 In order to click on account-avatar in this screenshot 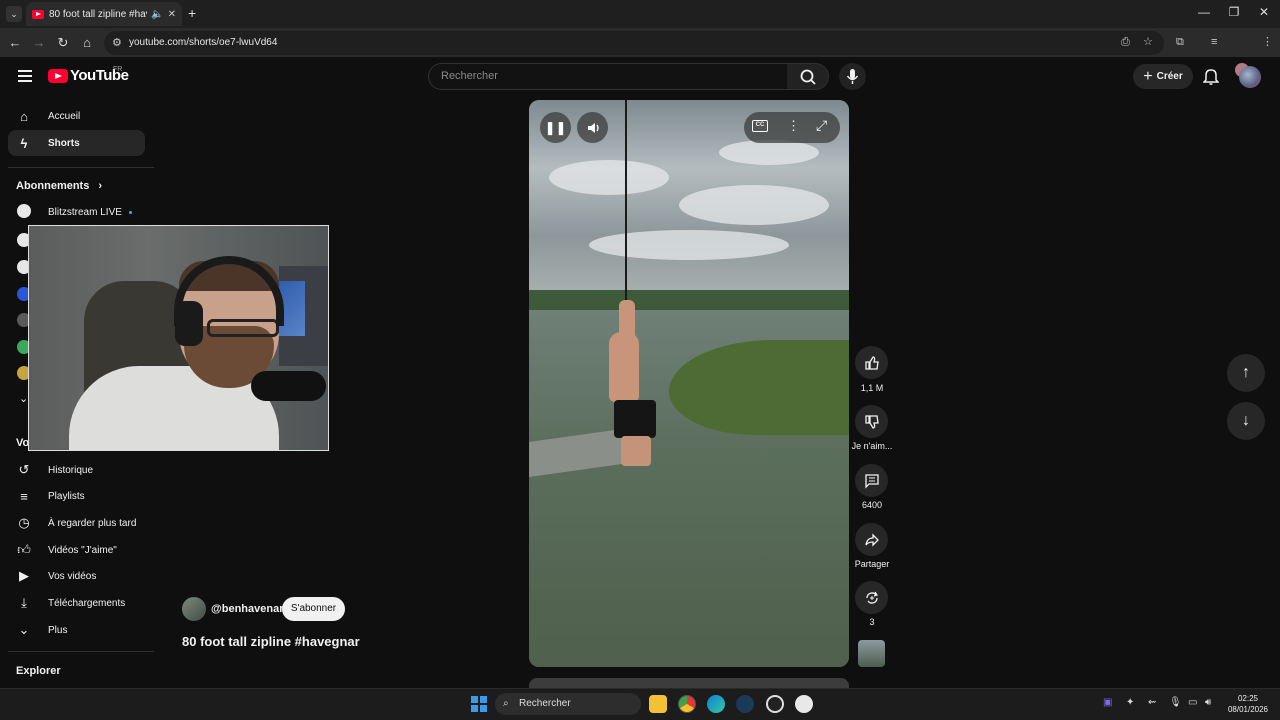, I will do `click(1250, 77)`.